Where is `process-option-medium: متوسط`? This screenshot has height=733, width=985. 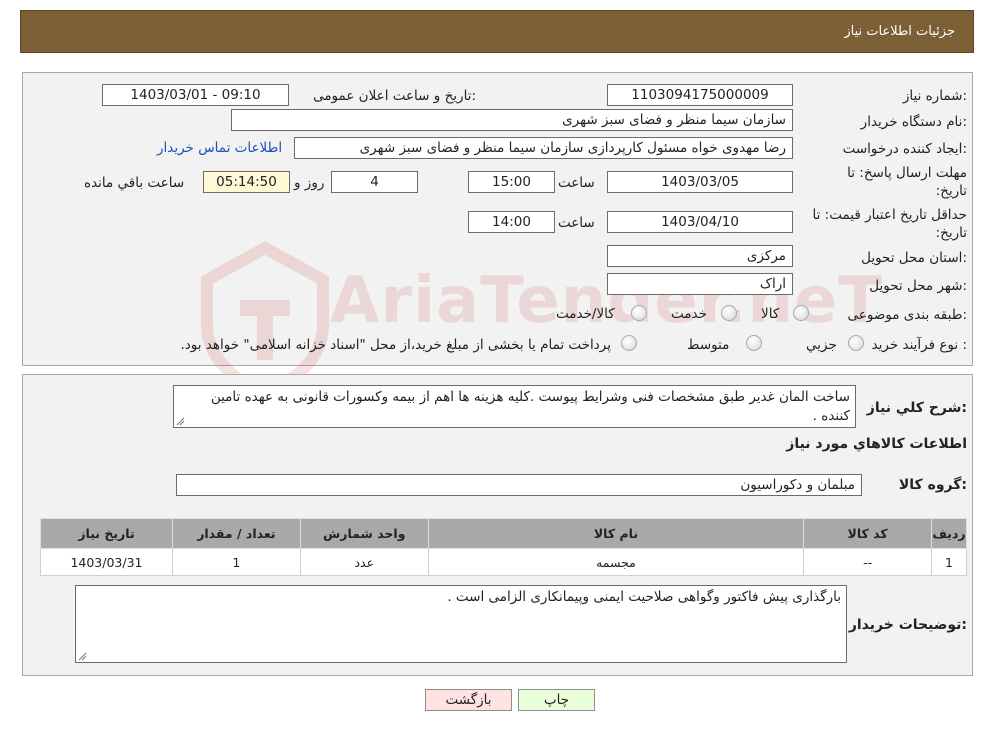 process-option-medium: متوسط is located at coordinates (708, 345).